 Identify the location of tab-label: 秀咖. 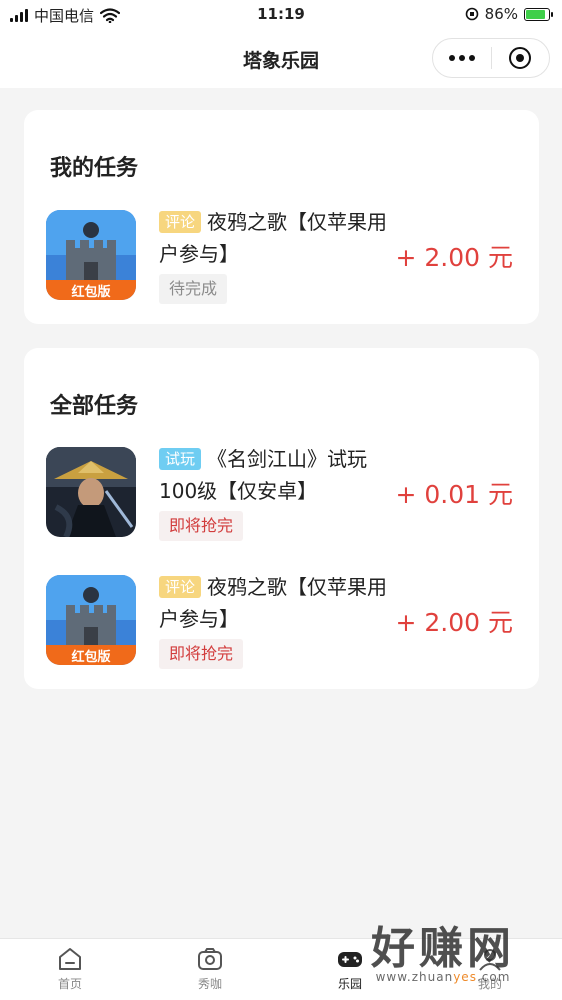
(209, 984).